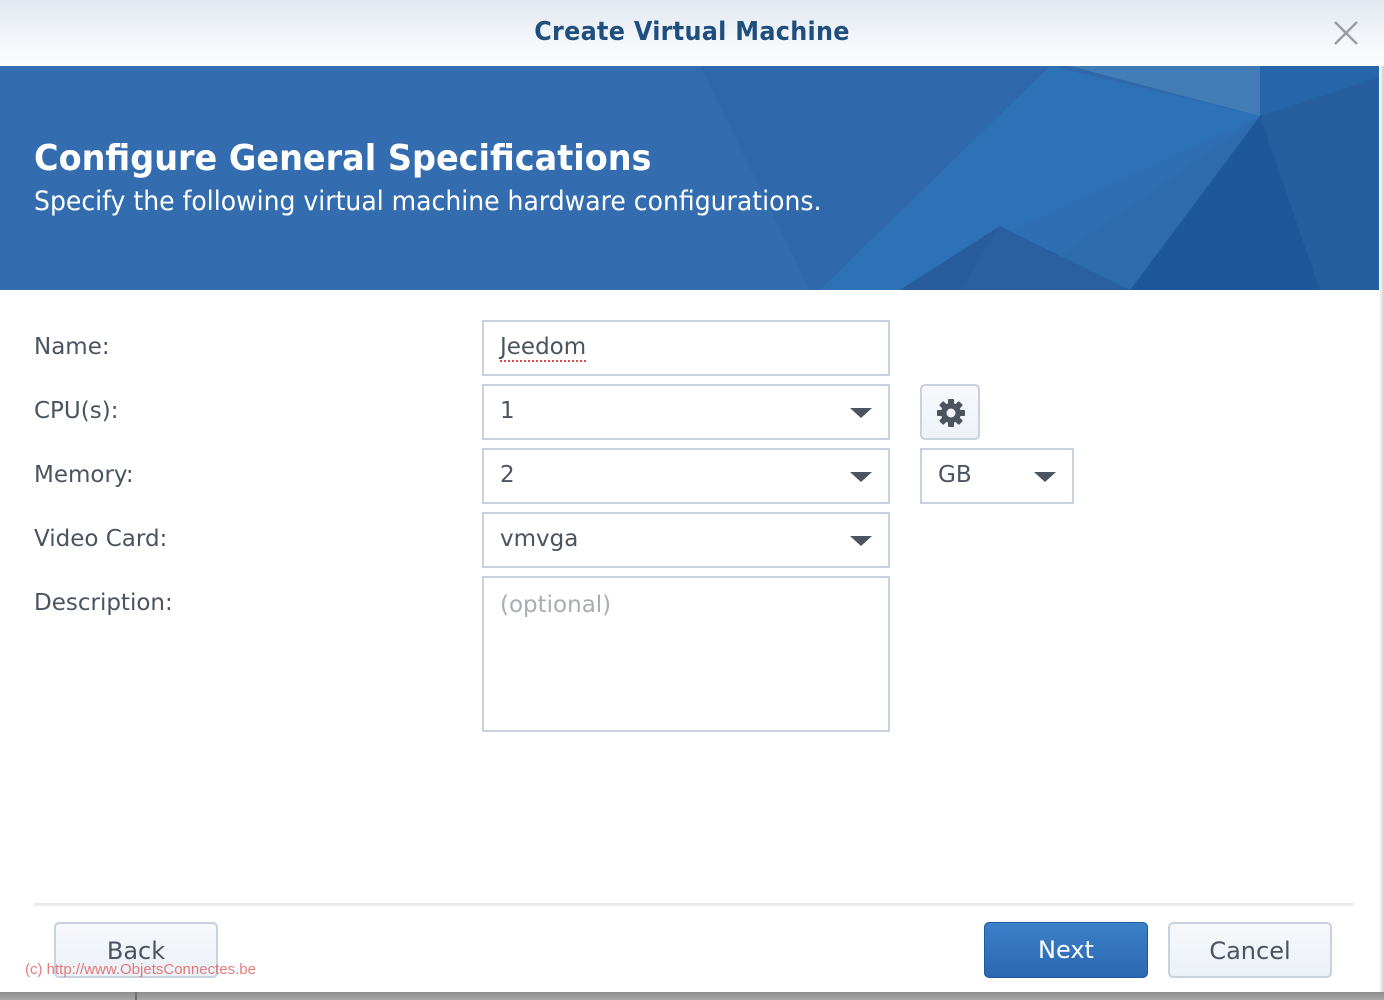  I want to click on dialog-titlebar: Create Virtual Machine, so click(692, 33).